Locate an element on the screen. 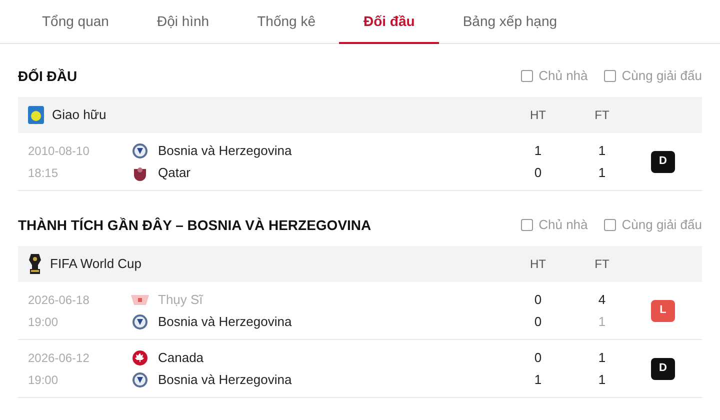  match-date: 2026-06-18 is located at coordinates (59, 300).